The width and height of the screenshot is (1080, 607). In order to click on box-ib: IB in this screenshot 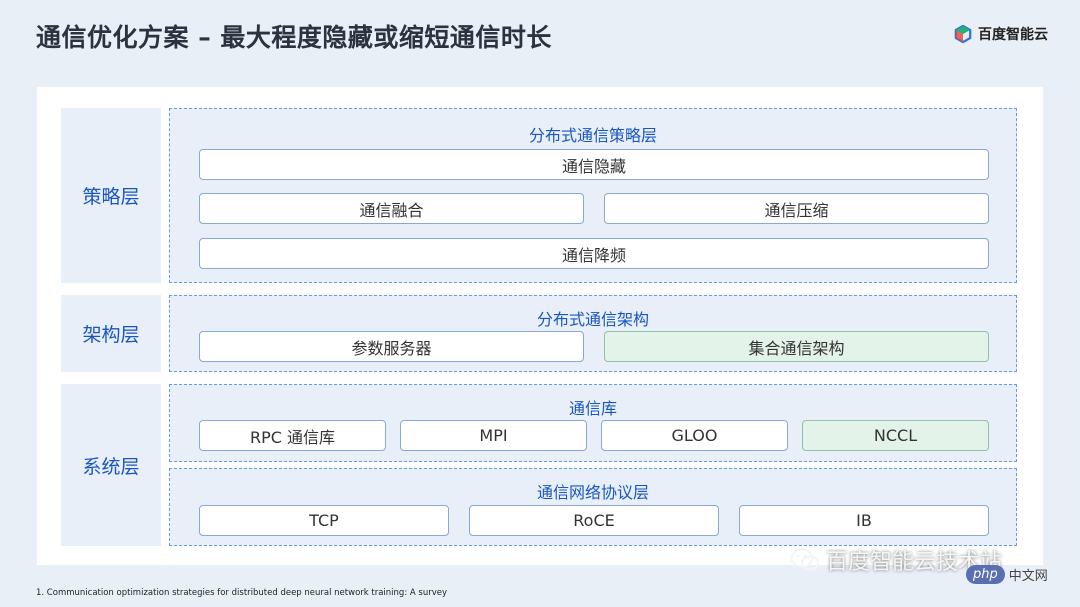, I will do `click(864, 520)`.